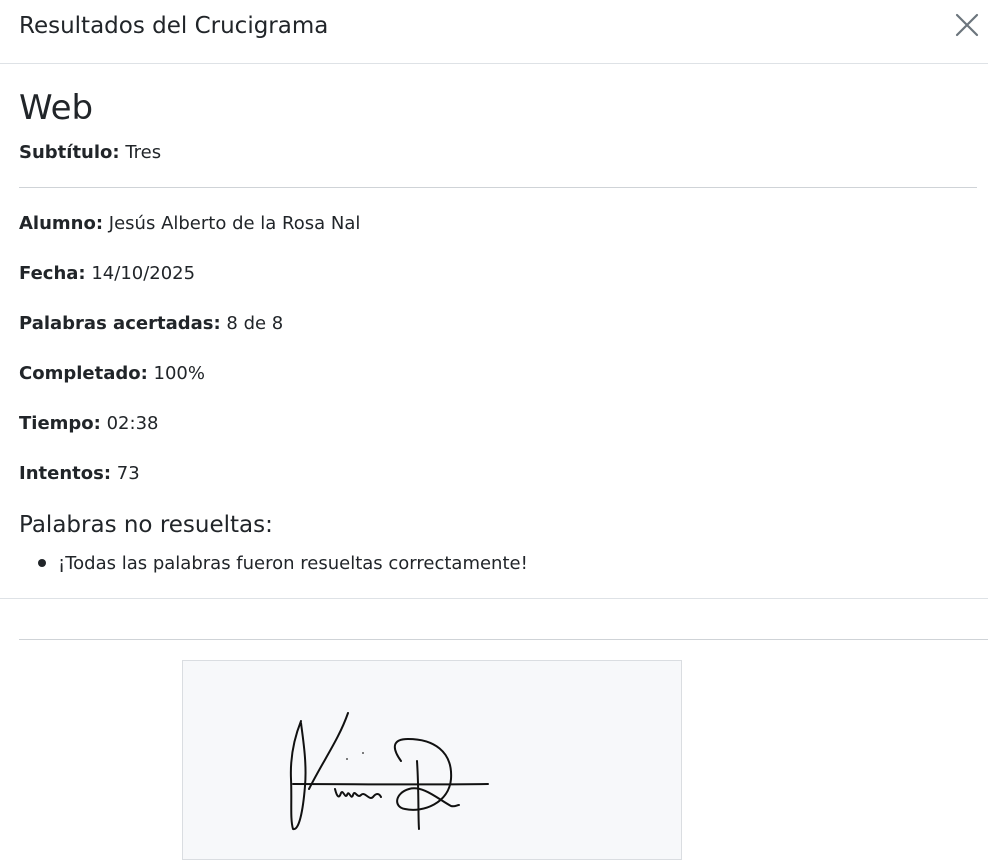 This screenshot has height=860, width=988. Describe the element at coordinates (60, 423) in the screenshot. I see `detail-label: Tiempo:` at that location.